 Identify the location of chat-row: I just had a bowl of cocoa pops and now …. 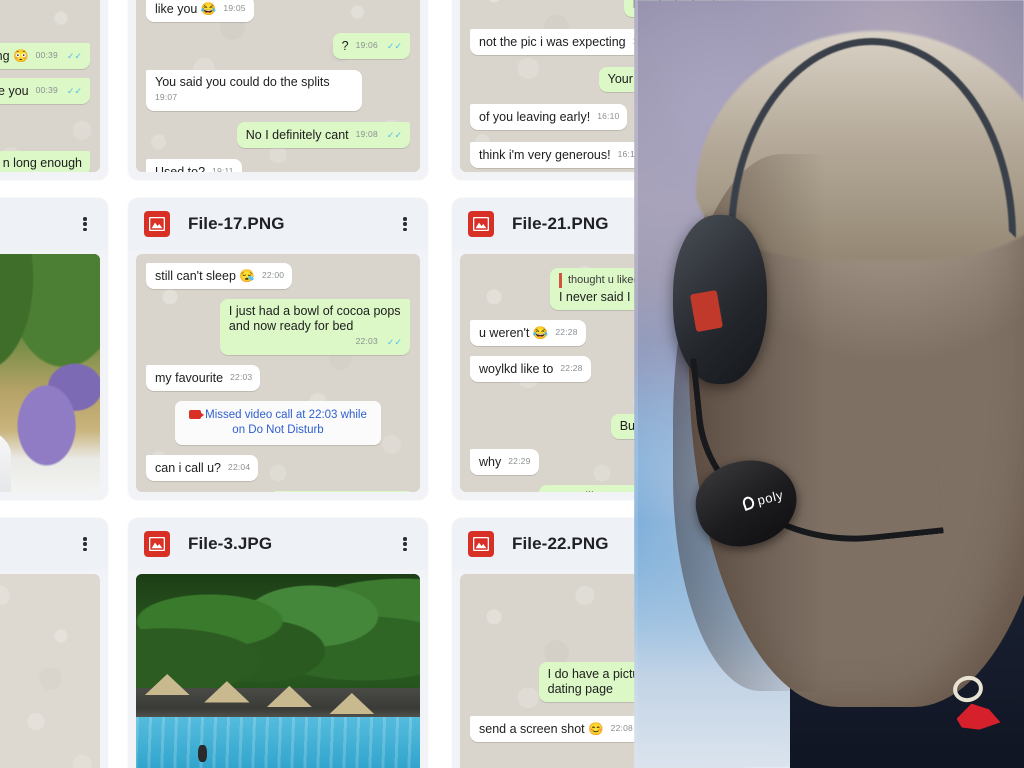
(278, 327).